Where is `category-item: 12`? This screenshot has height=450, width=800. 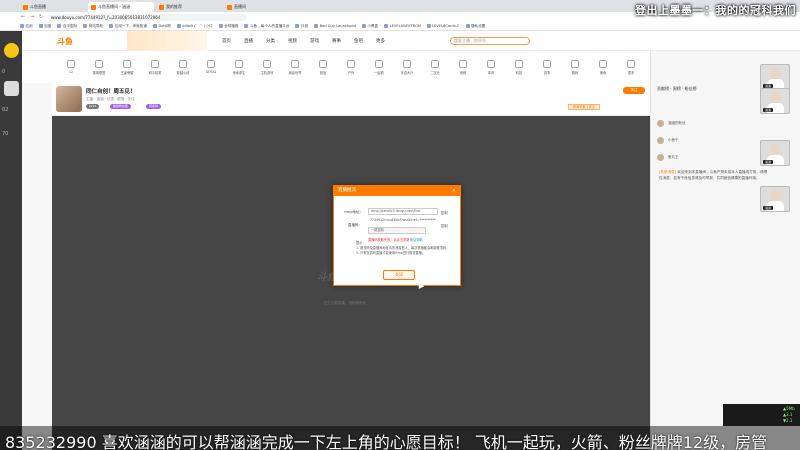
category-item: 12 is located at coordinates (71, 67).